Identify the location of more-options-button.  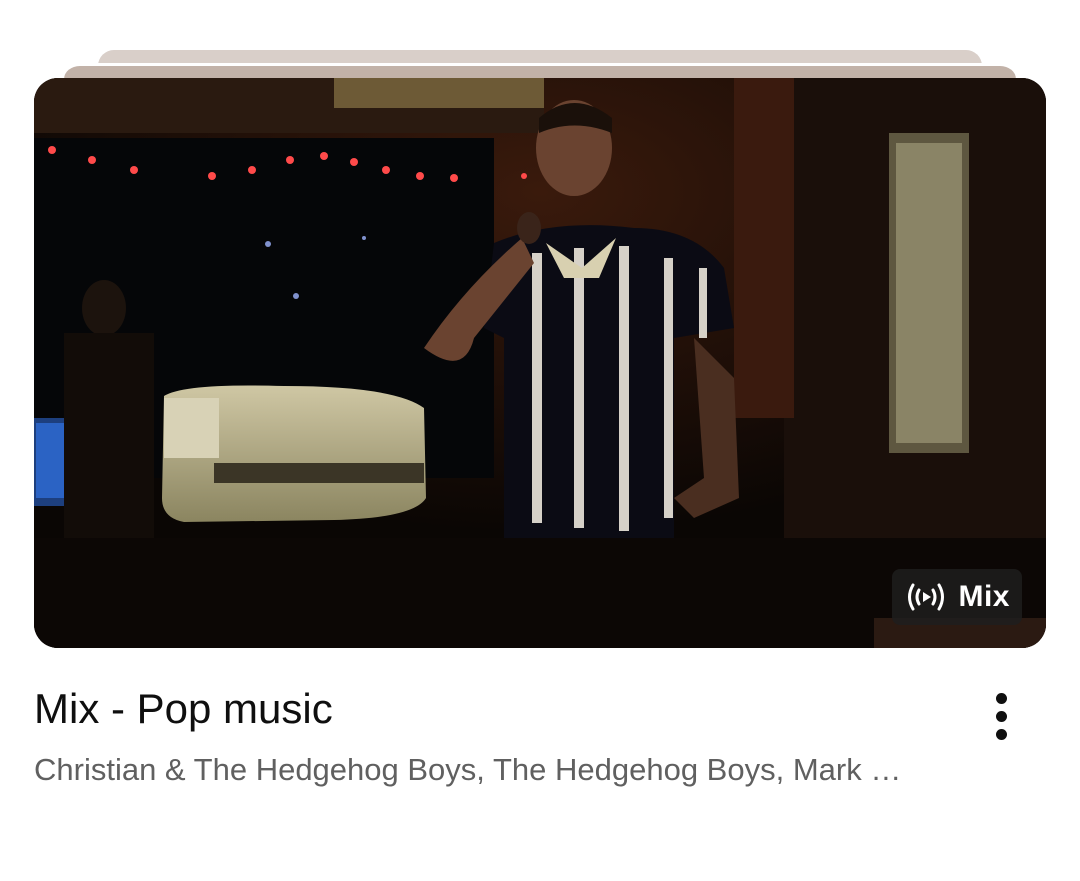
(1001, 716).